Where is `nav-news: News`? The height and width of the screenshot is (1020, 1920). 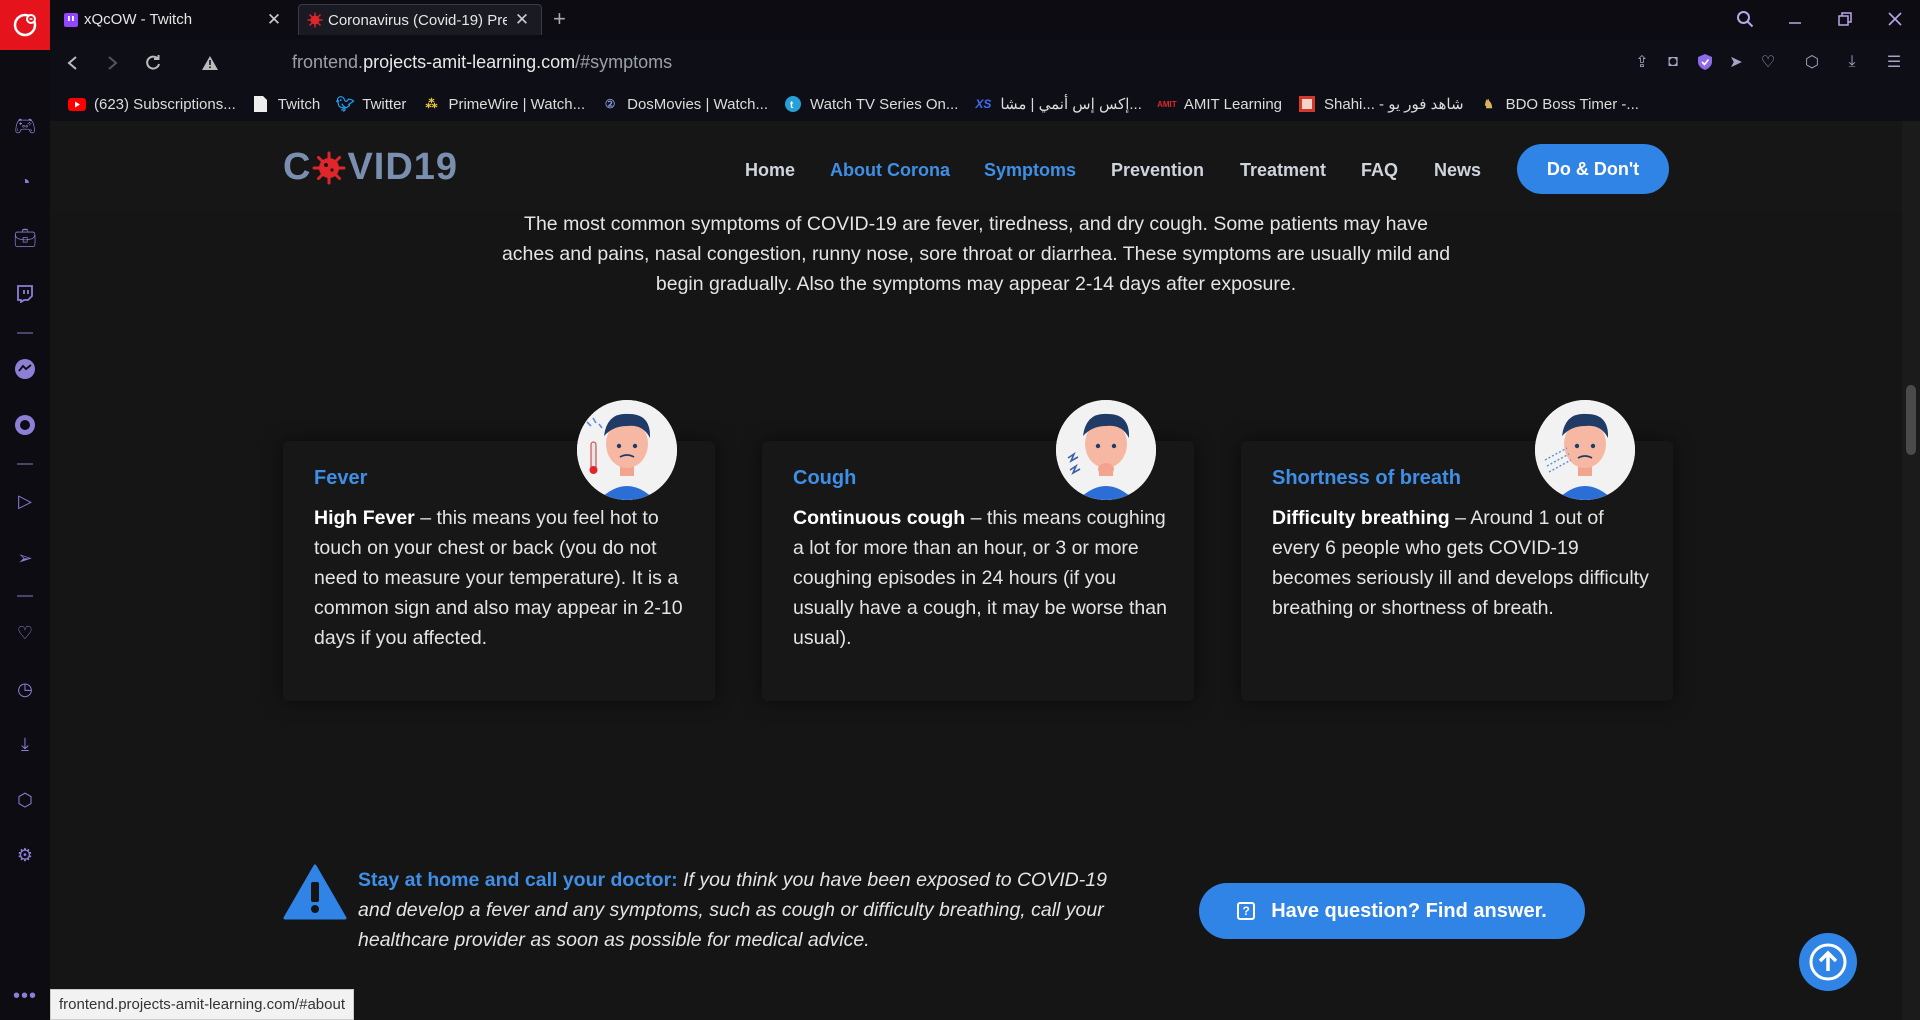
nav-news: News is located at coordinates (1457, 170).